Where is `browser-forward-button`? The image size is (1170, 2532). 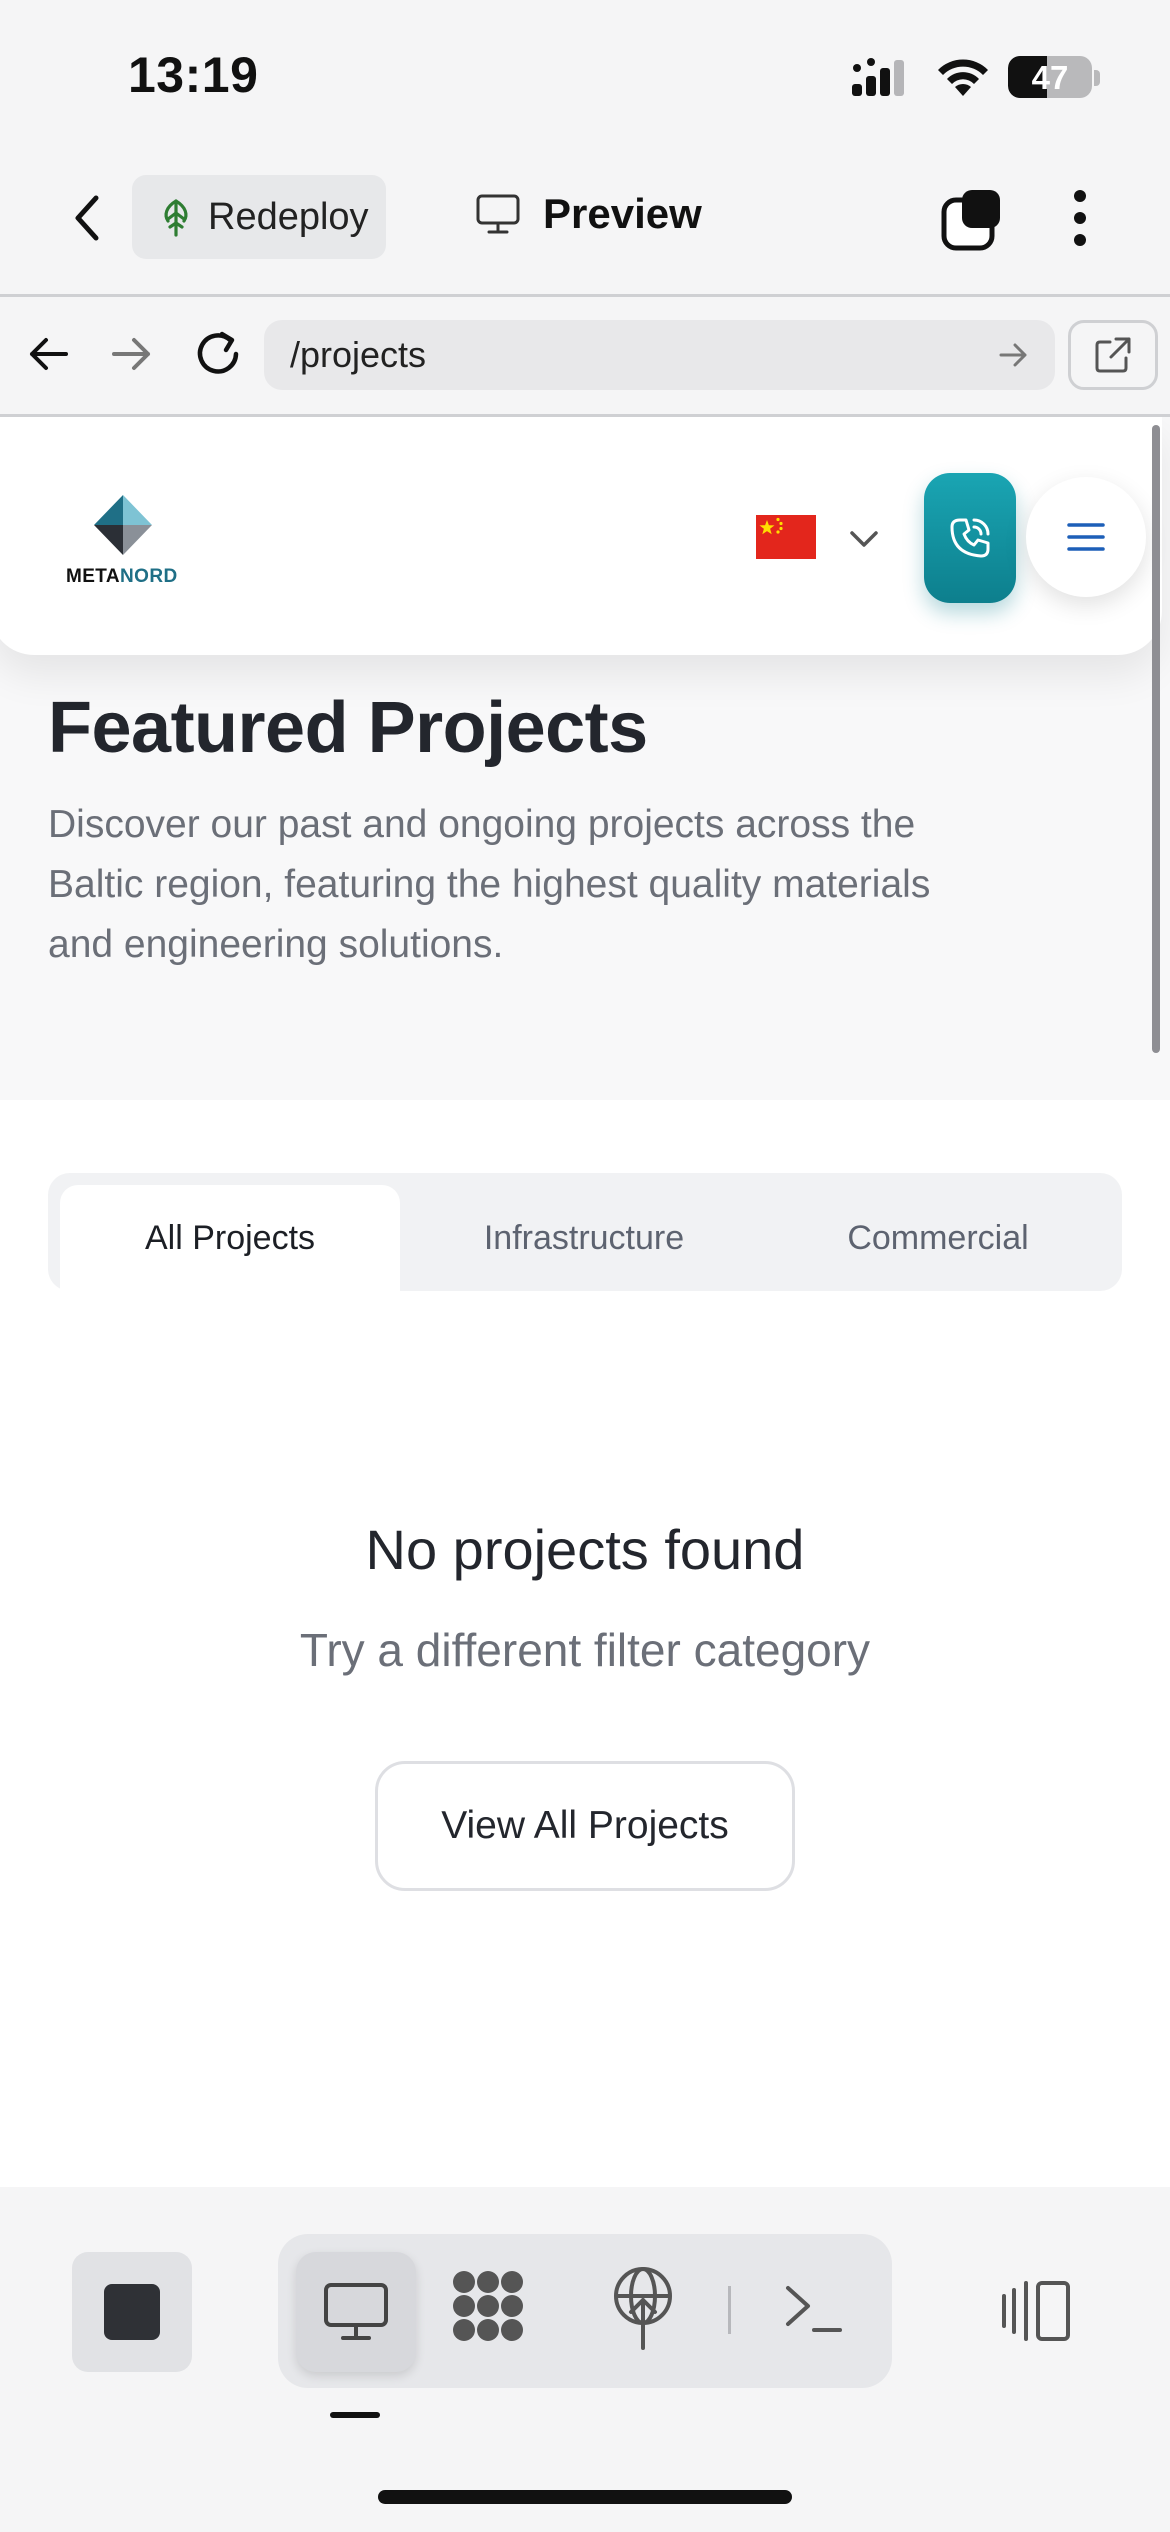 browser-forward-button is located at coordinates (132, 356).